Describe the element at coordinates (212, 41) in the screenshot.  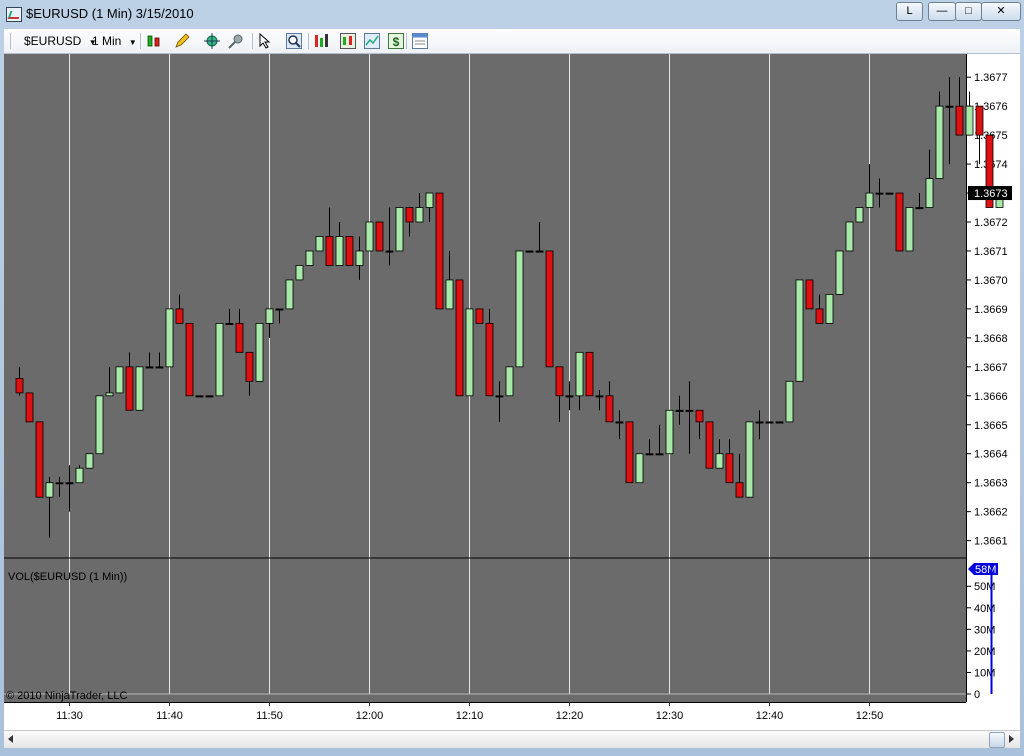
I see `crosshair-icon` at that location.